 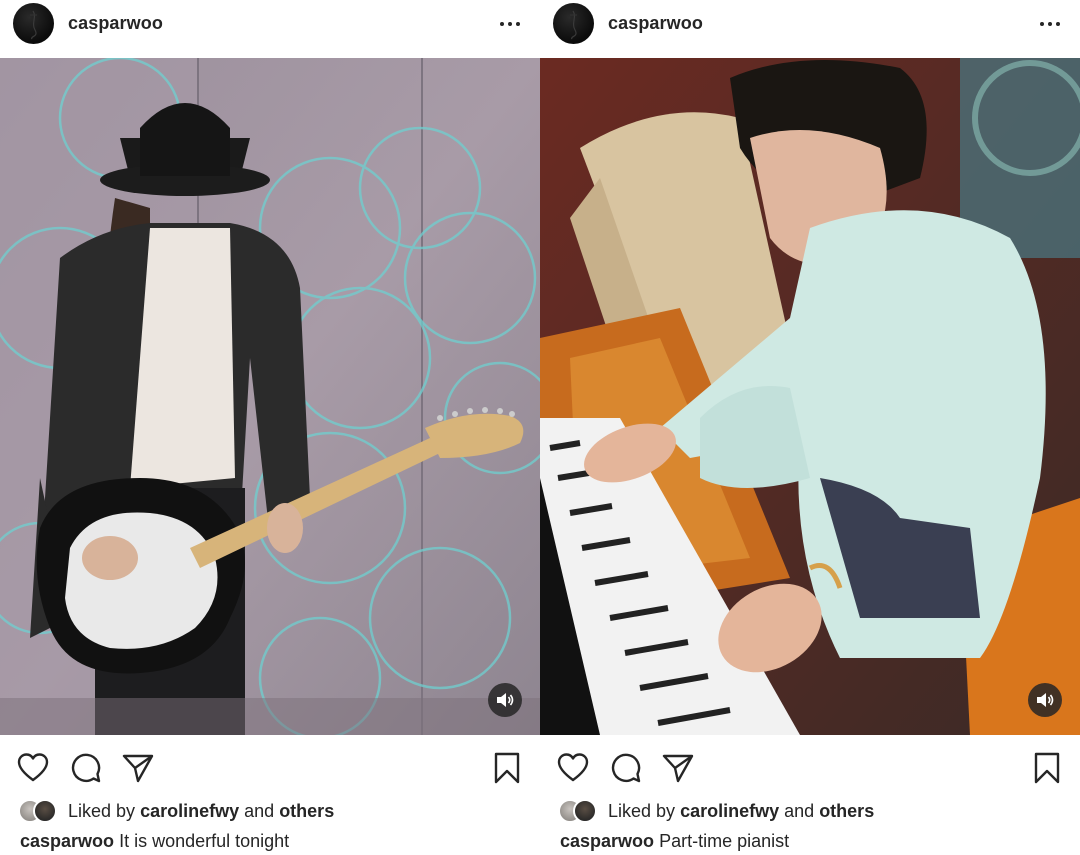 I want to click on post-caption: casparwoo Part-time pianist, so click(x=674, y=841).